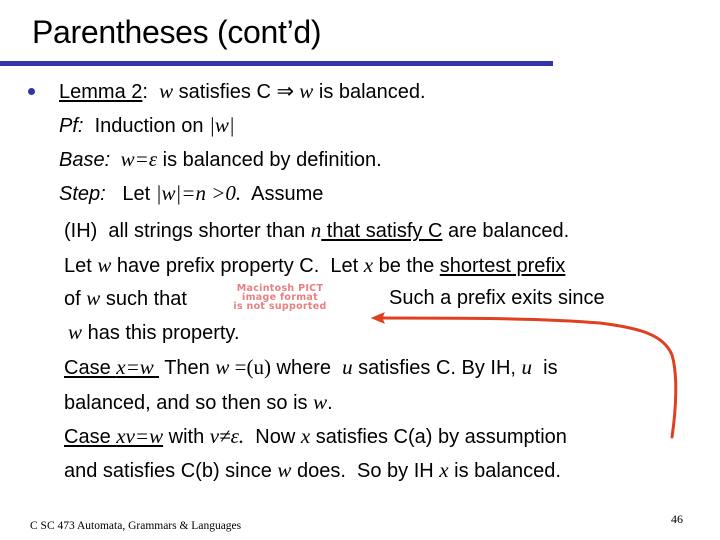  What do you see at coordinates (437, 368) in the screenshot?
I see `text: satisfies C. By IH,` at bounding box center [437, 368].